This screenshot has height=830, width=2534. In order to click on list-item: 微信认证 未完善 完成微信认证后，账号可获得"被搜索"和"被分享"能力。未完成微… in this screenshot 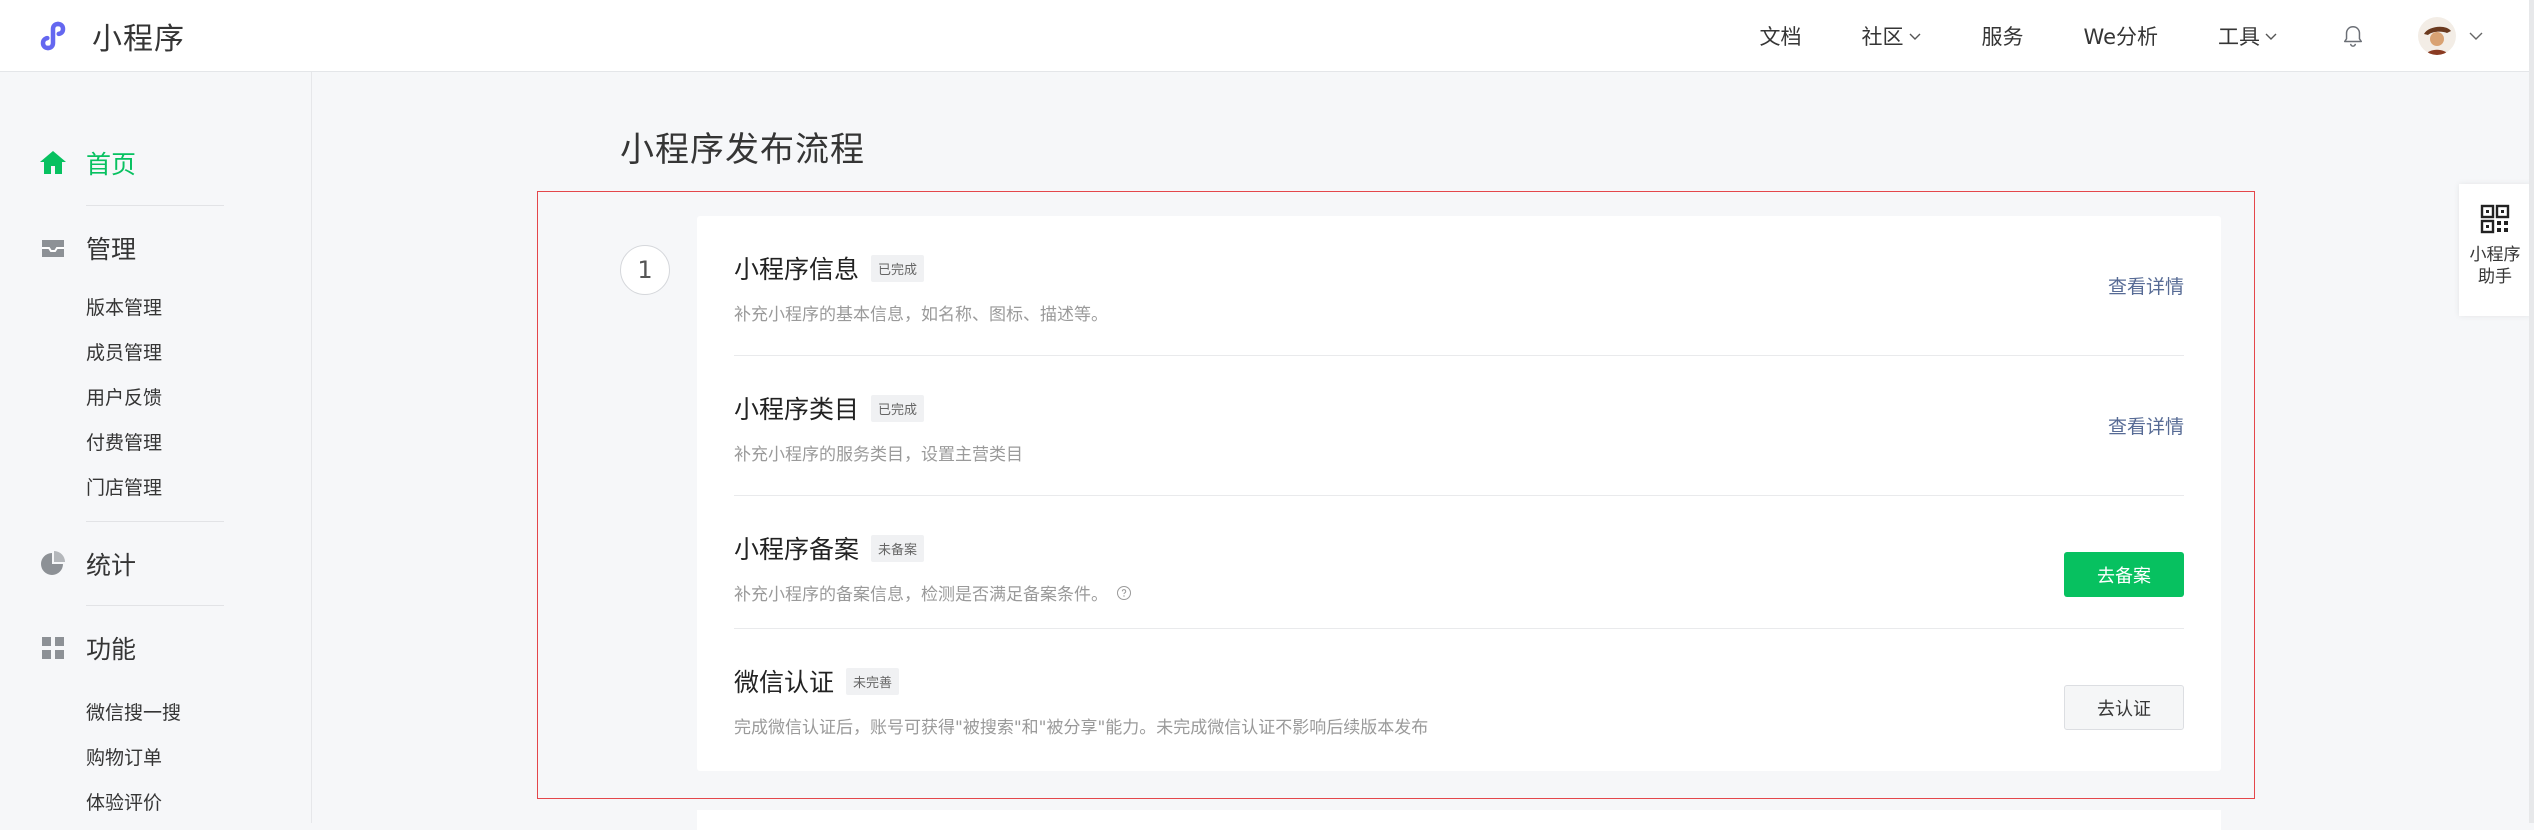, I will do `click(1459, 700)`.